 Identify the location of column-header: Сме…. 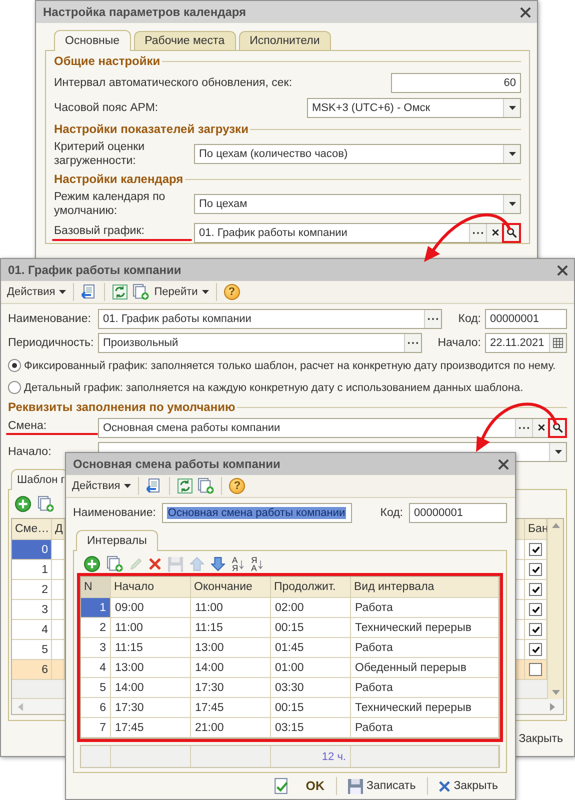
(32, 529).